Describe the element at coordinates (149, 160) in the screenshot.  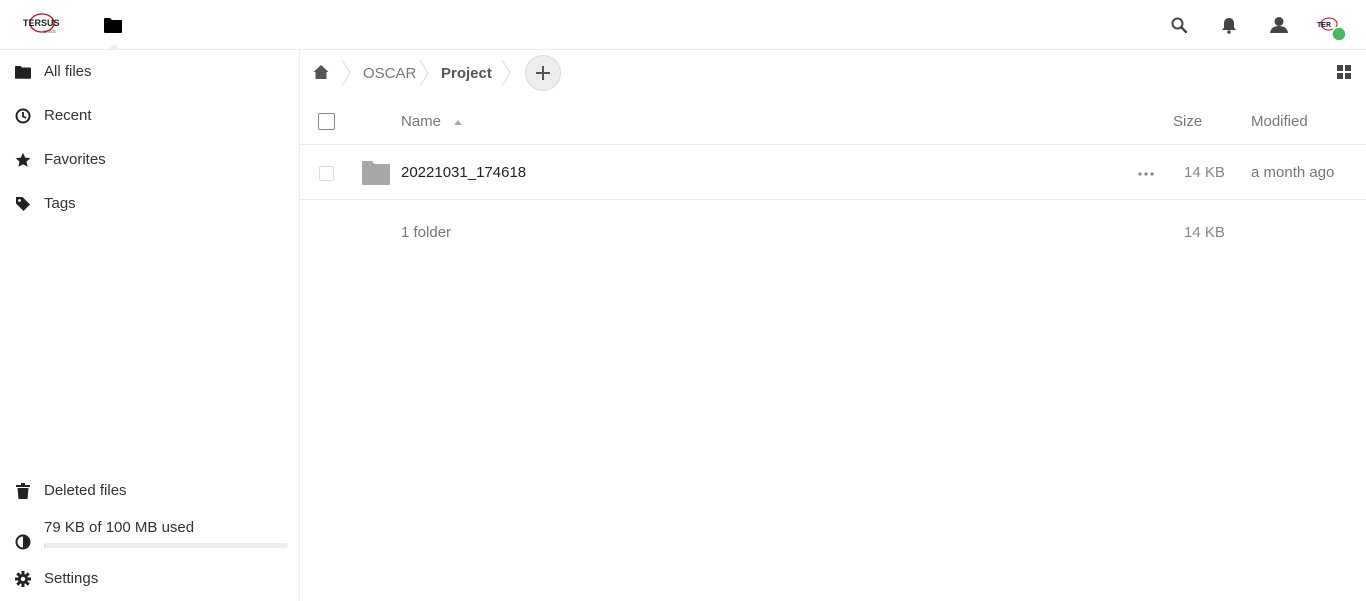
I see `sidebar-item-favorites: Favorites` at that location.